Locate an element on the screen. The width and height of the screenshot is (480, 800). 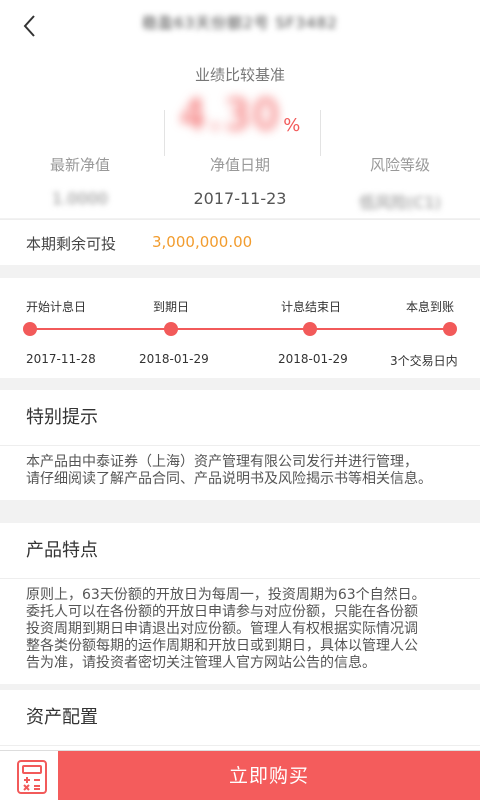
allocation-section: 资产配置 is located at coordinates (240, 720).